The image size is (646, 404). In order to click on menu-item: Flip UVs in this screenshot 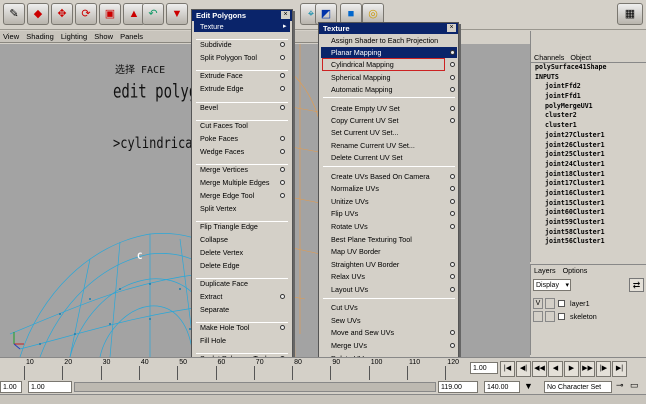, I will do `click(344, 213)`.